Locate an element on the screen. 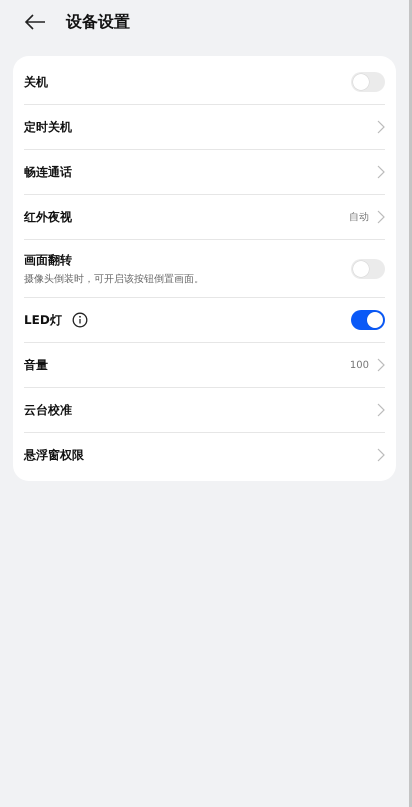  setting-label: 关机 is located at coordinates (36, 82).